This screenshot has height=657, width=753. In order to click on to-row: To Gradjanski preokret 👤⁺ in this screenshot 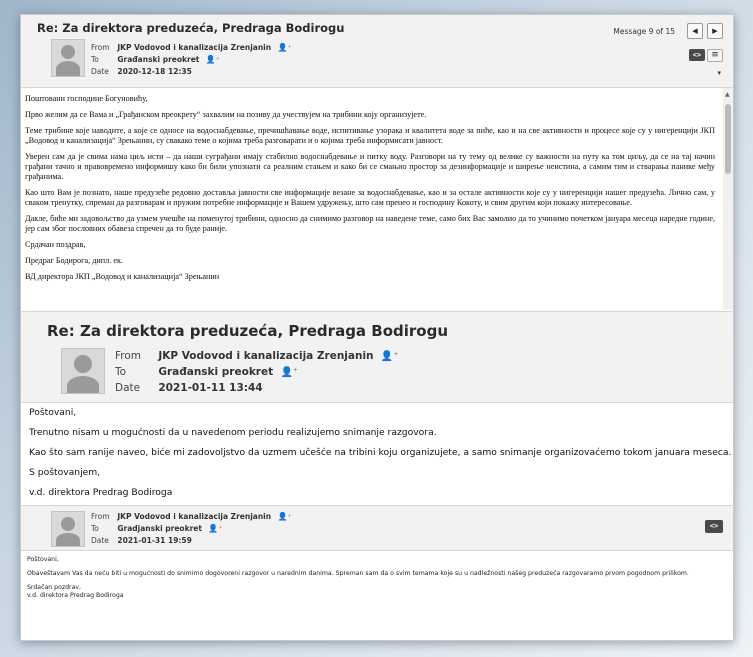, I will do `click(157, 528)`.